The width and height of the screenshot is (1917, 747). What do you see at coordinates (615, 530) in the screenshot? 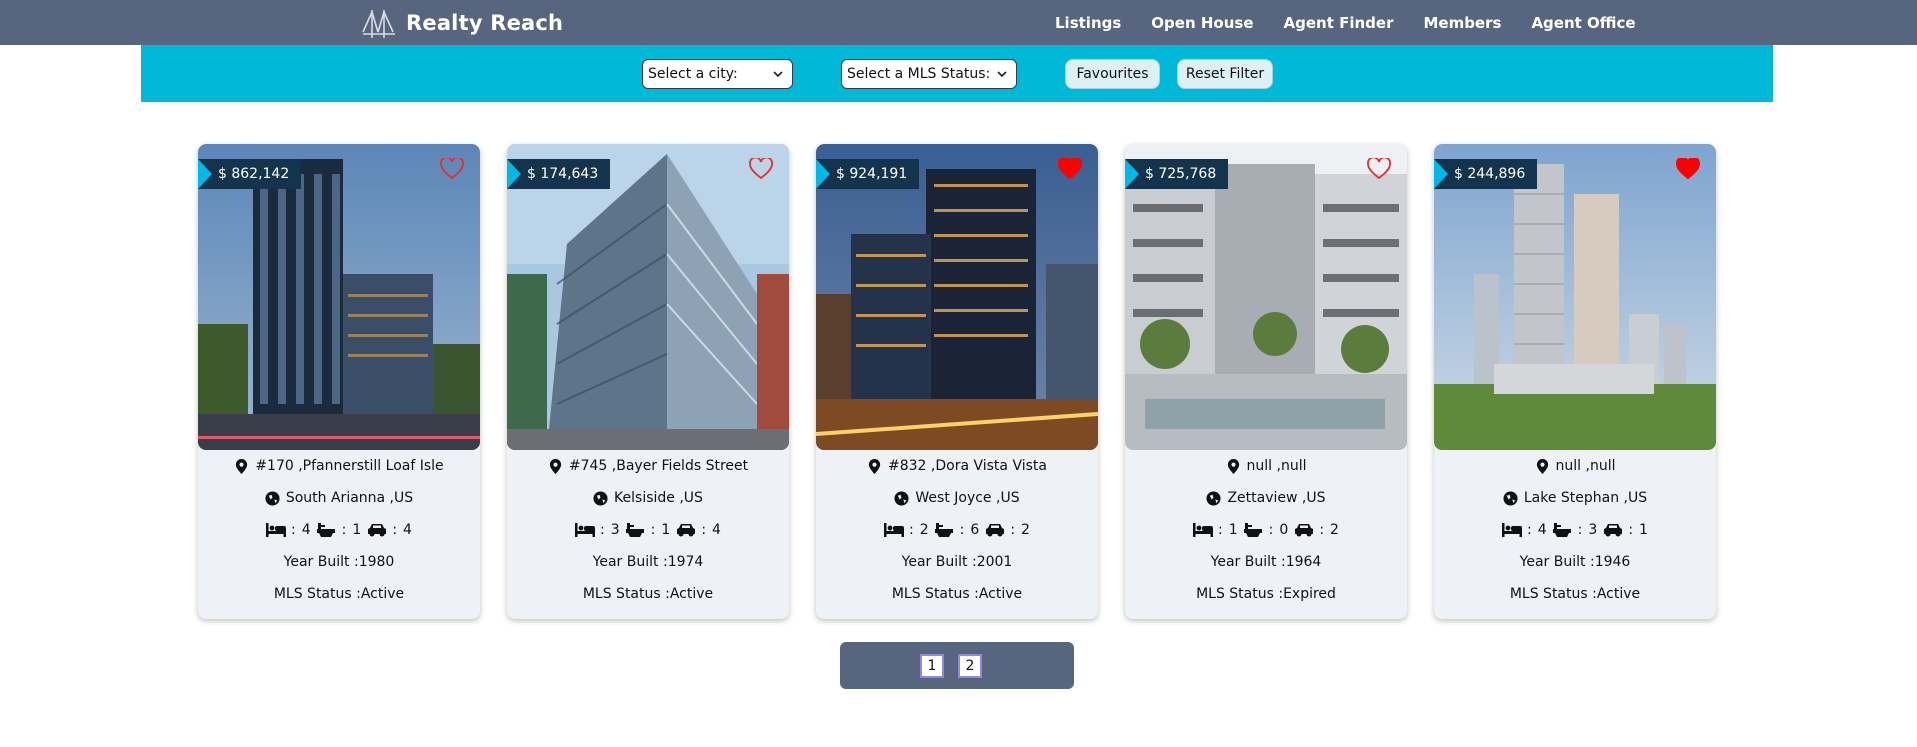
I see `beds-count: 3` at bounding box center [615, 530].